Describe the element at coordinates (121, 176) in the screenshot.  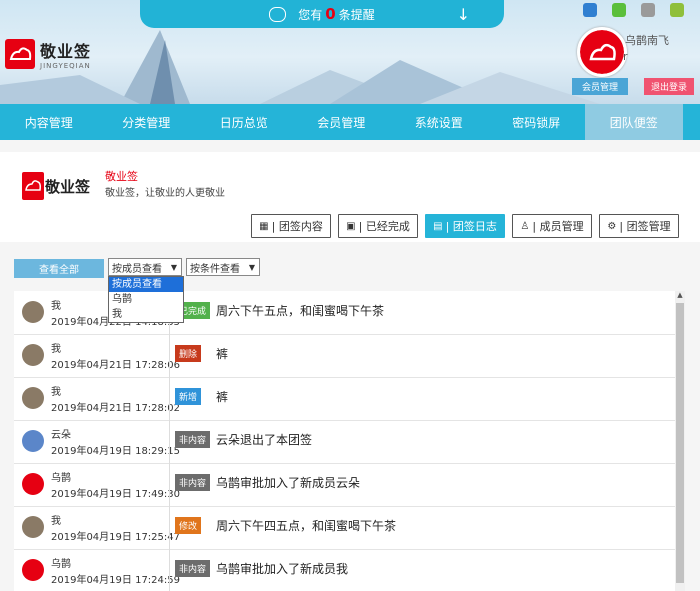
I see `brand-title: 敬业签` at that location.